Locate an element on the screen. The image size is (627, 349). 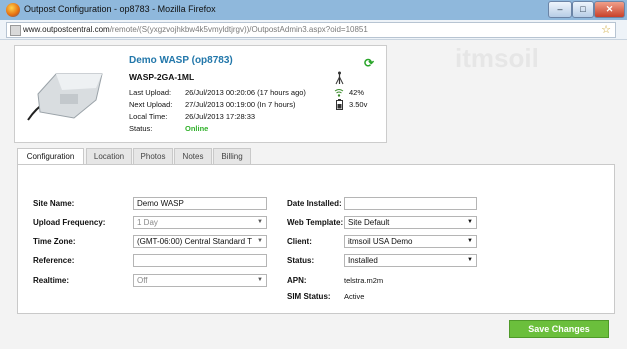
battery-value: 3.50v is located at coordinates (358, 104).